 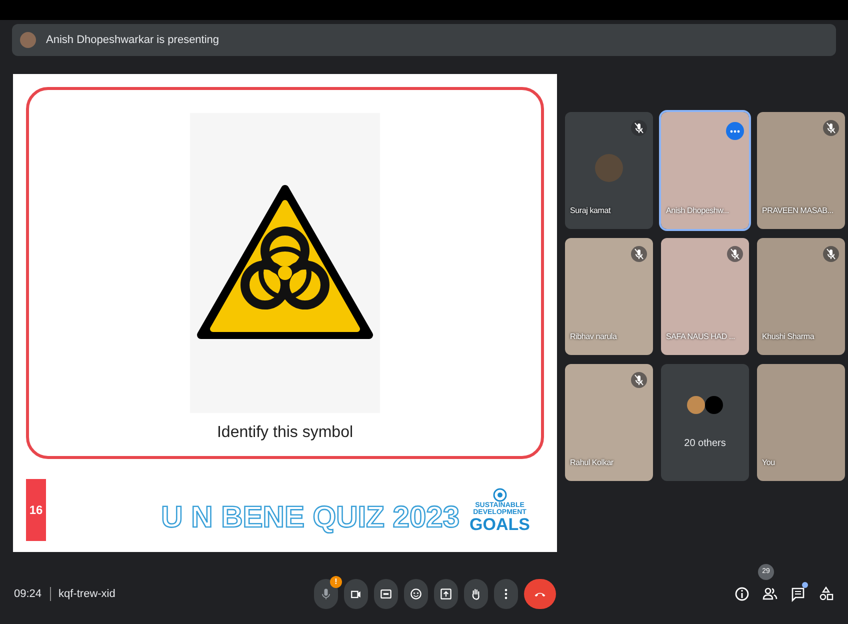 I want to click on camera-button, so click(x=356, y=594).